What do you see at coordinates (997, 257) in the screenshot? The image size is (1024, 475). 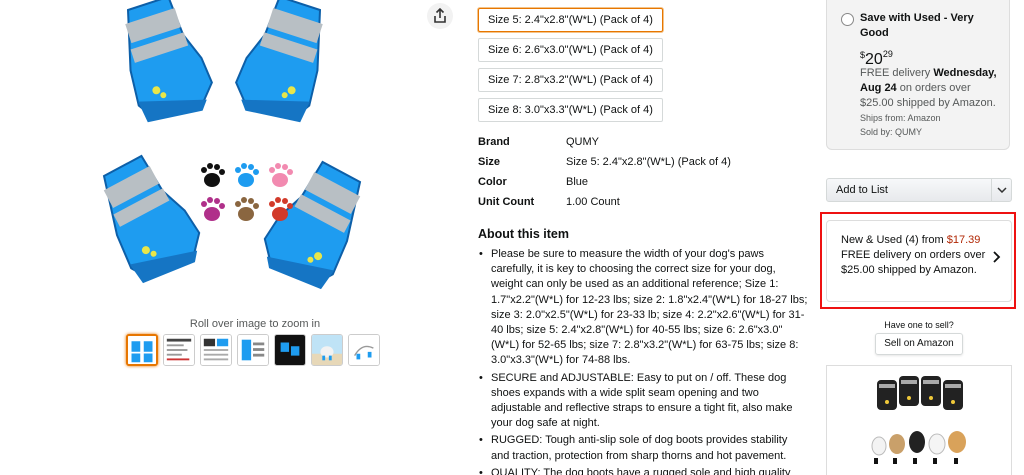 I see `chevron-right-icon` at bounding box center [997, 257].